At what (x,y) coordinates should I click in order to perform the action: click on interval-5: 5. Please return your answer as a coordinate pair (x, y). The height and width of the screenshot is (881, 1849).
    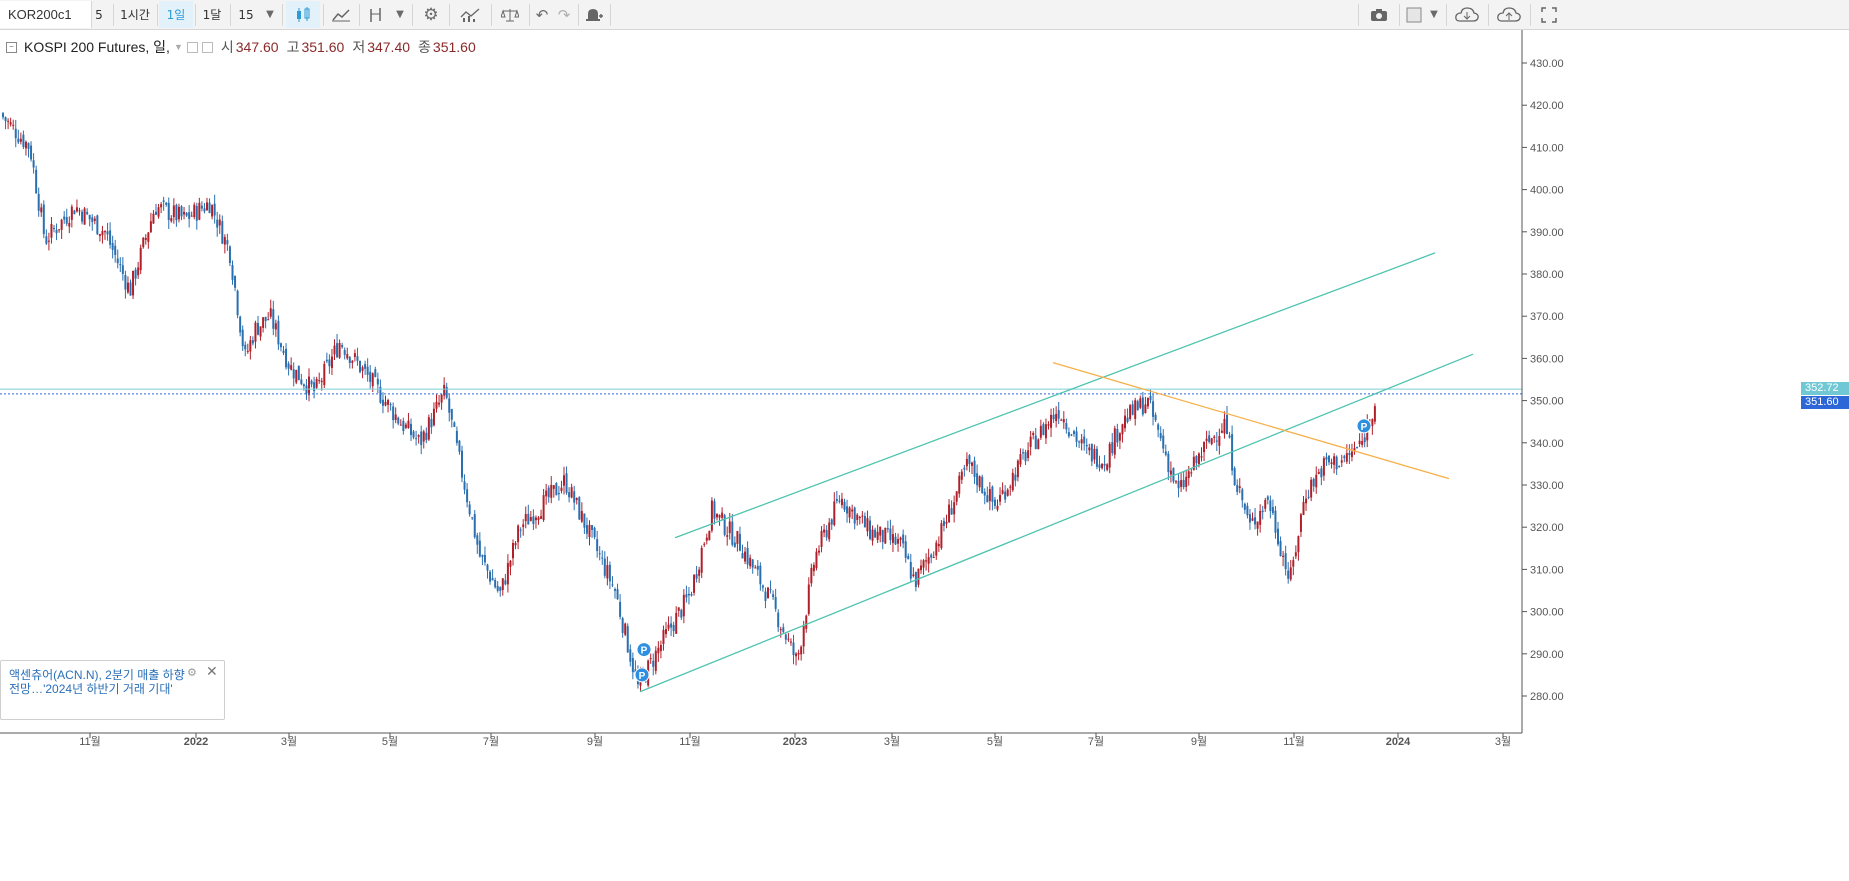
    Looking at the image, I should click on (99, 14).